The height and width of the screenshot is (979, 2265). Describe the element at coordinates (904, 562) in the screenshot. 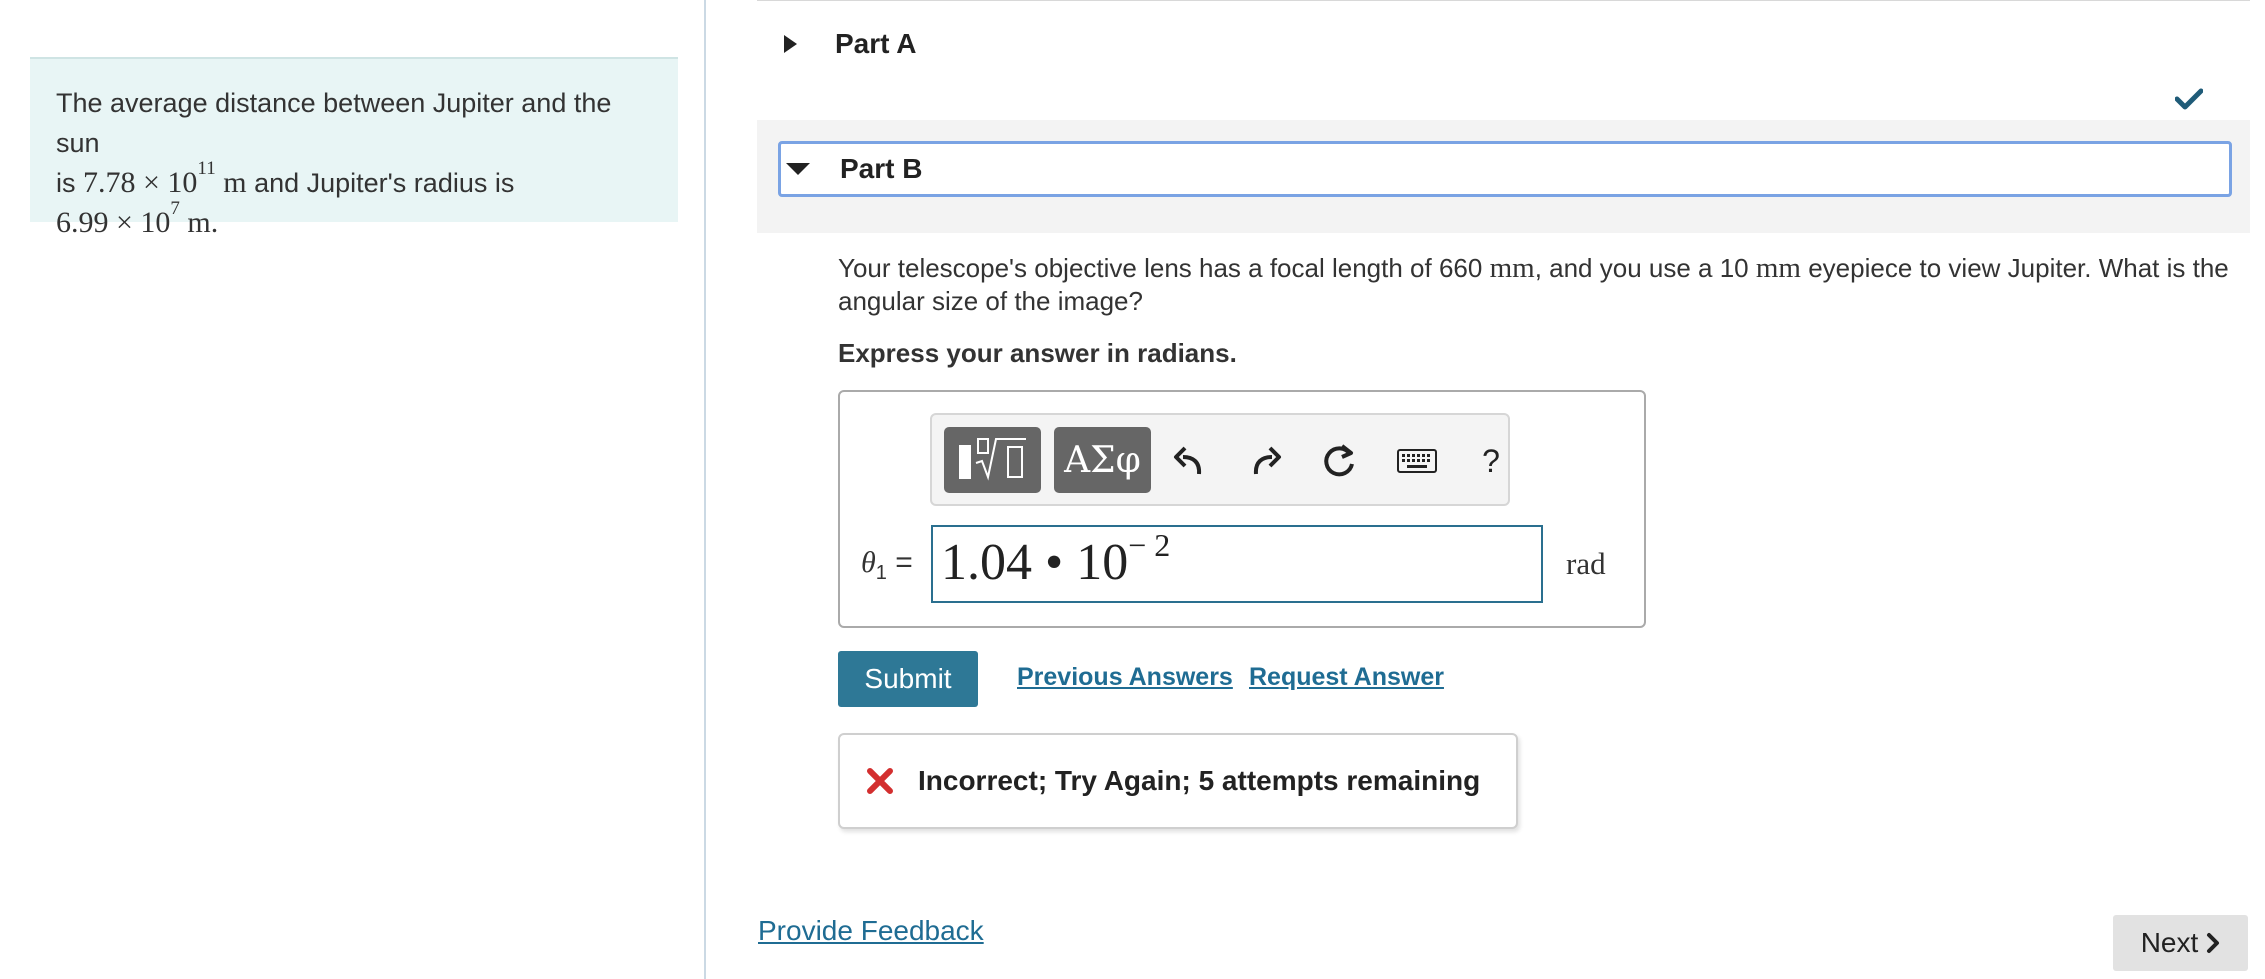

I see `equals-sign: =` at that location.